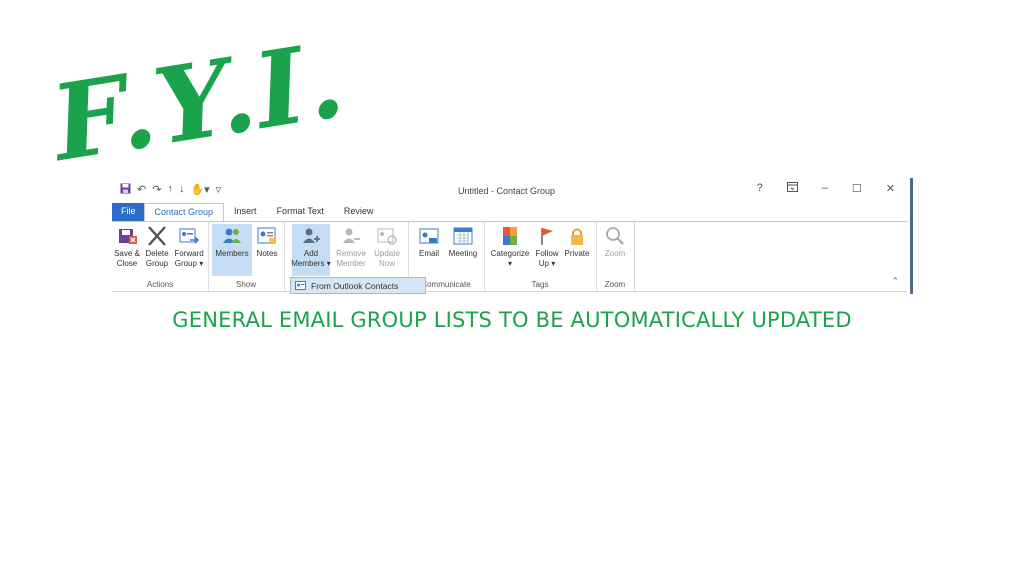 This screenshot has width=1024, height=576. What do you see at coordinates (160, 284) in the screenshot?
I see `actions-group-label: Actions` at bounding box center [160, 284].